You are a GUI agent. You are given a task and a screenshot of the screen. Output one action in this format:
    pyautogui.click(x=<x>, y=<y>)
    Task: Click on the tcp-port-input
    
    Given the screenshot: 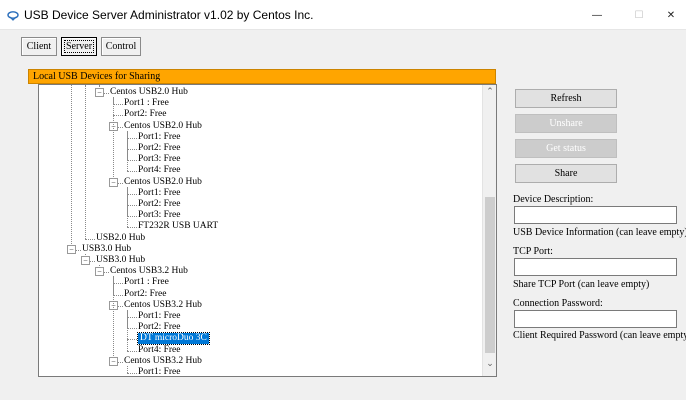 What is the action you would take?
    pyautogui.click(x=595, y=267)
    